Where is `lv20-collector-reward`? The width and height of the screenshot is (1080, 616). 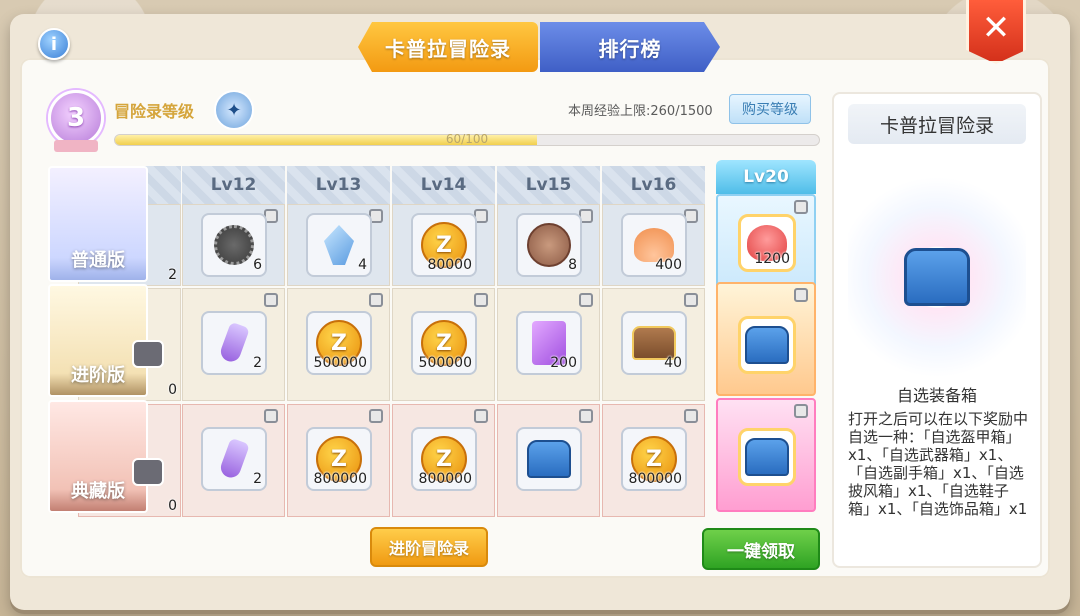 lv20-collector-reward is located at coordinates (766, 455).